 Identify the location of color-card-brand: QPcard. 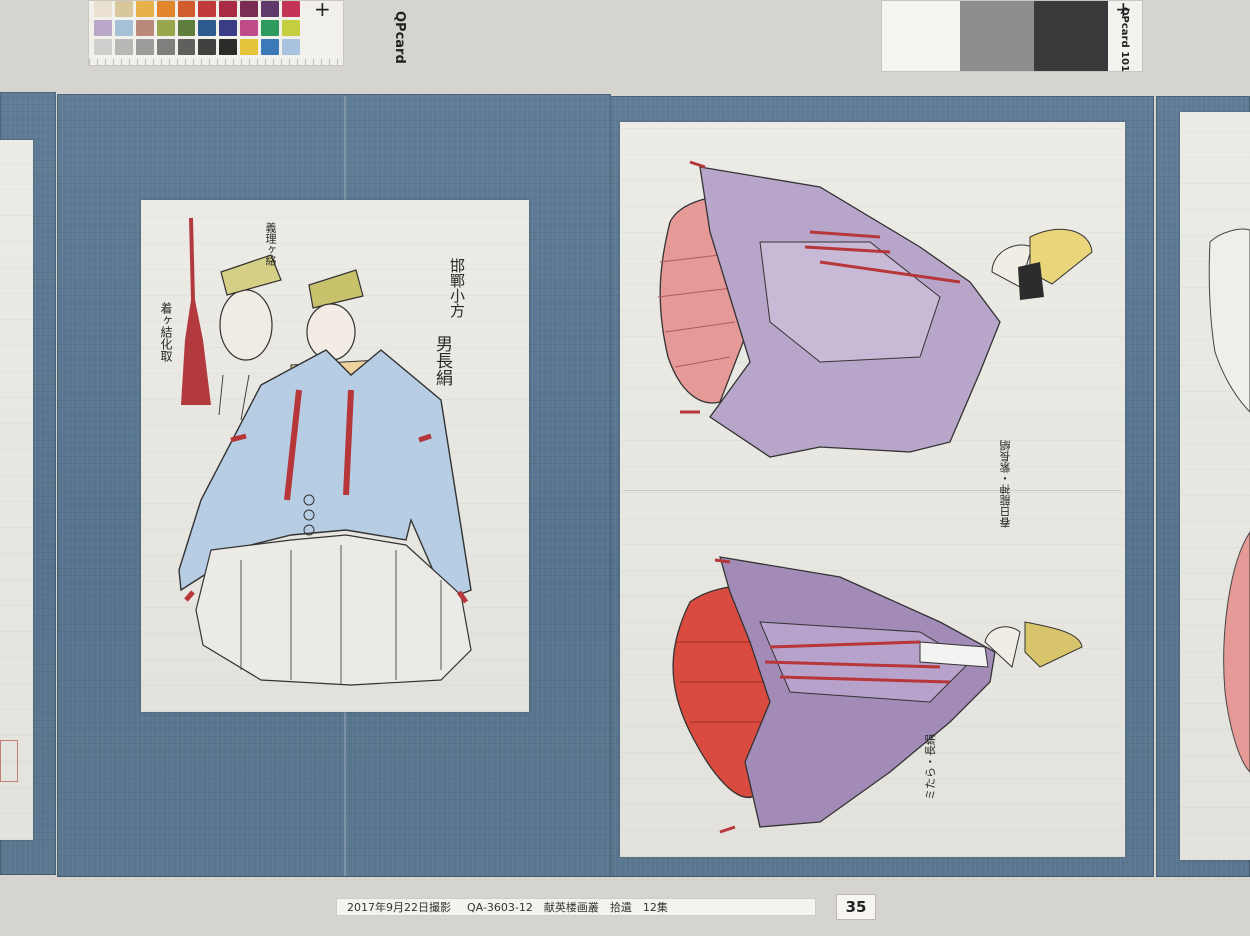
(399, 37).